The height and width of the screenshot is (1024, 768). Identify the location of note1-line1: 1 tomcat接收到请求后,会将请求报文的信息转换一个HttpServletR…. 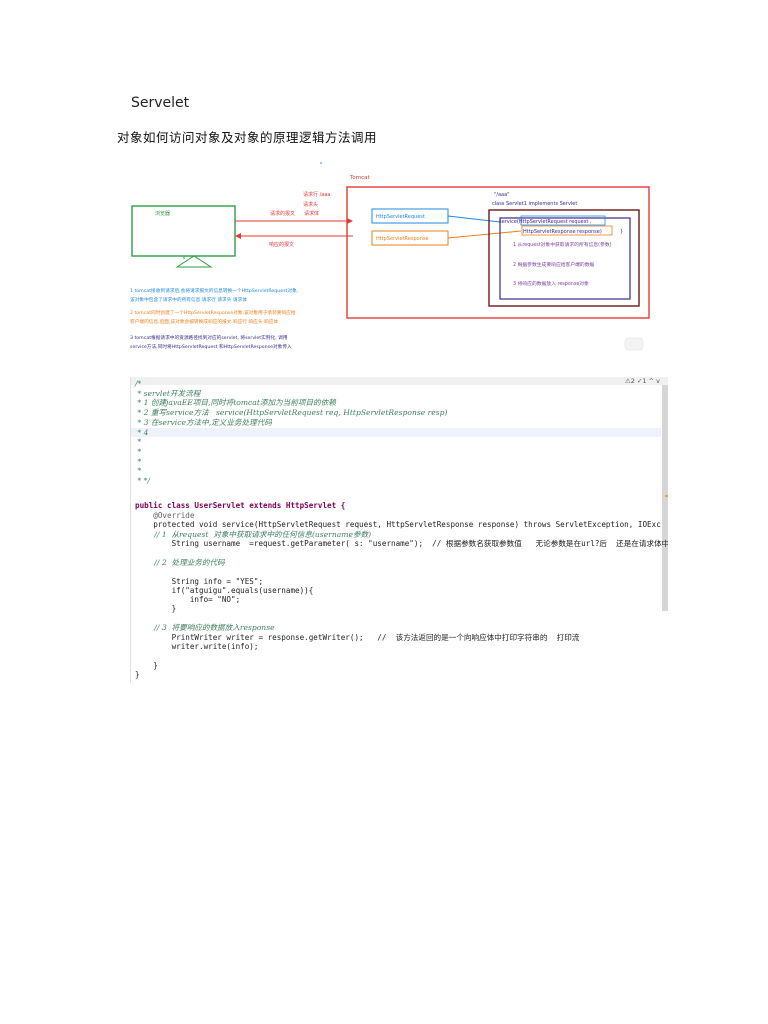
(214, 290).